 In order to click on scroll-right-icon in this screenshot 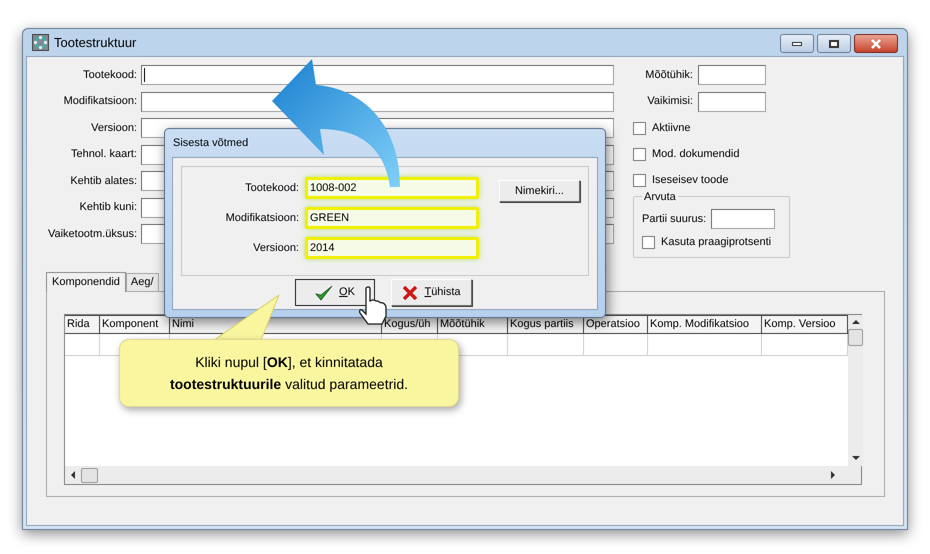, I will do `click(833, 475)`.